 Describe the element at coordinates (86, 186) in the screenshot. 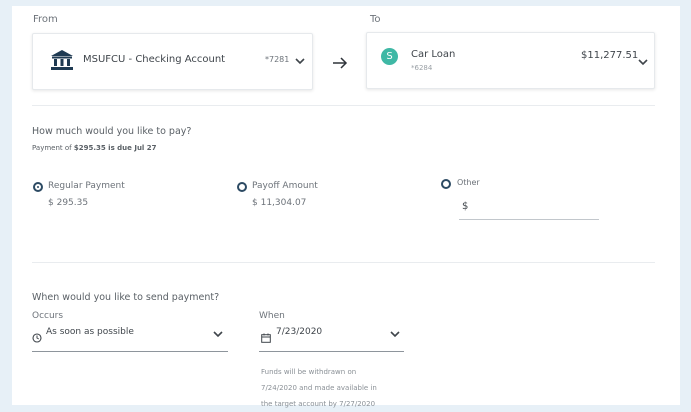

I see `regular-payment-label: Regular Payment` at that location.